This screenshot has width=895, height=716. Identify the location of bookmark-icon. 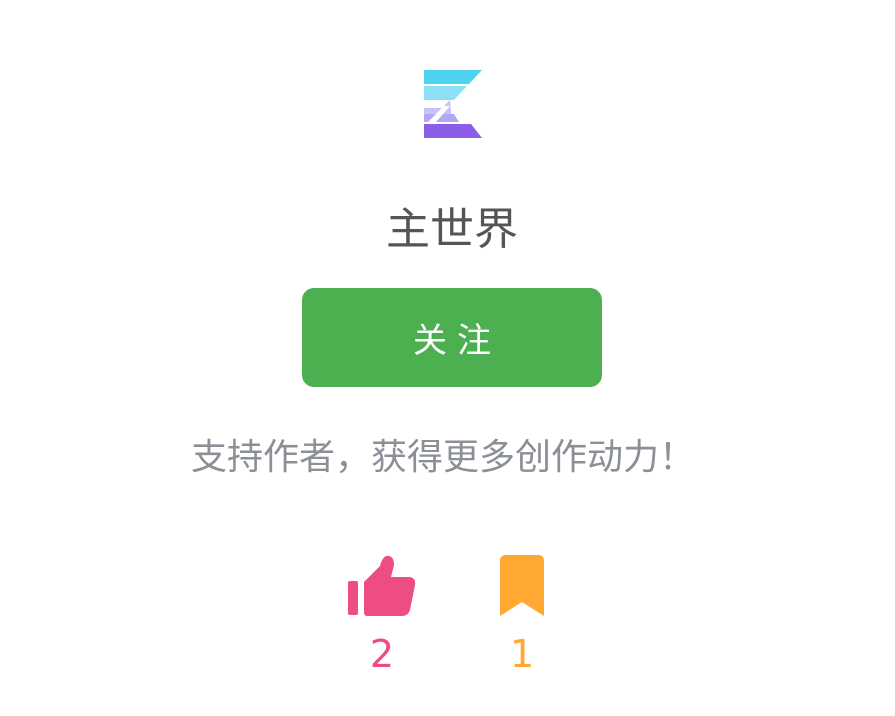
(522, 586).